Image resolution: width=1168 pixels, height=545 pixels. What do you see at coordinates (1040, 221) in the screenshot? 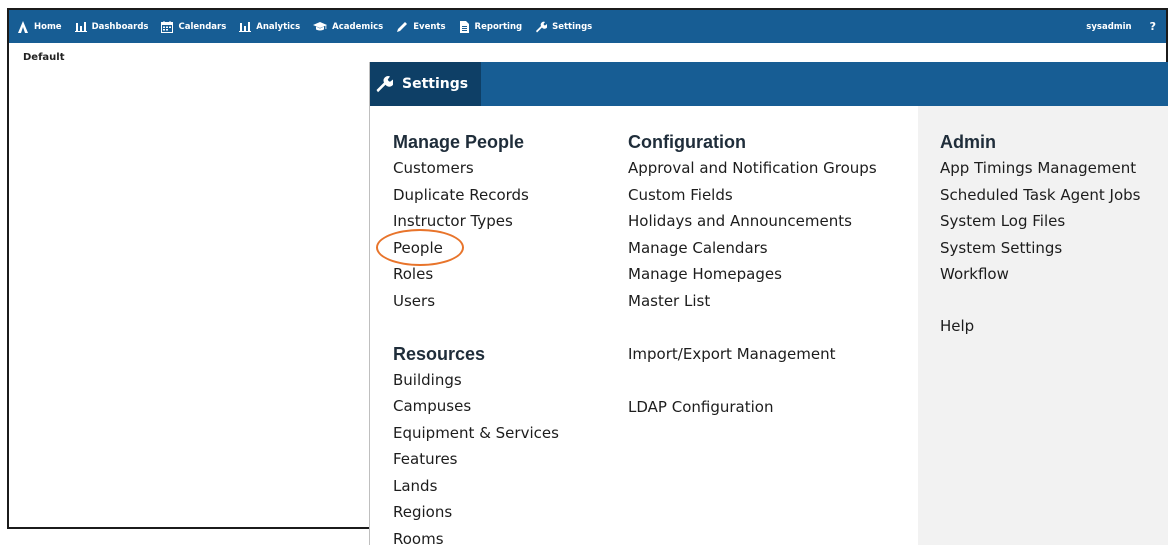
I see `link-system-log-files: System Log Files` at bounding box center [1040, 221].